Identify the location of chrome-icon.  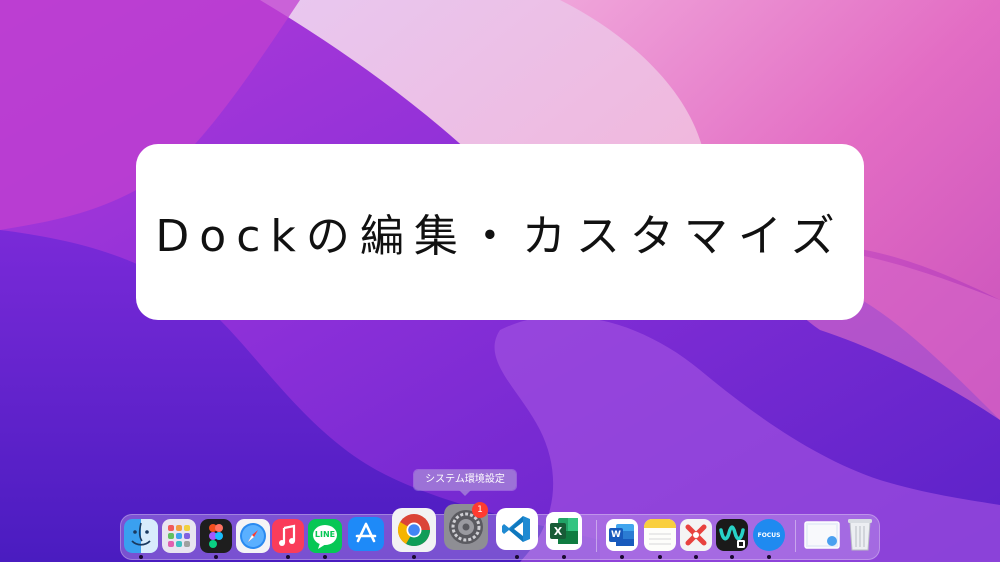
(414, 530).